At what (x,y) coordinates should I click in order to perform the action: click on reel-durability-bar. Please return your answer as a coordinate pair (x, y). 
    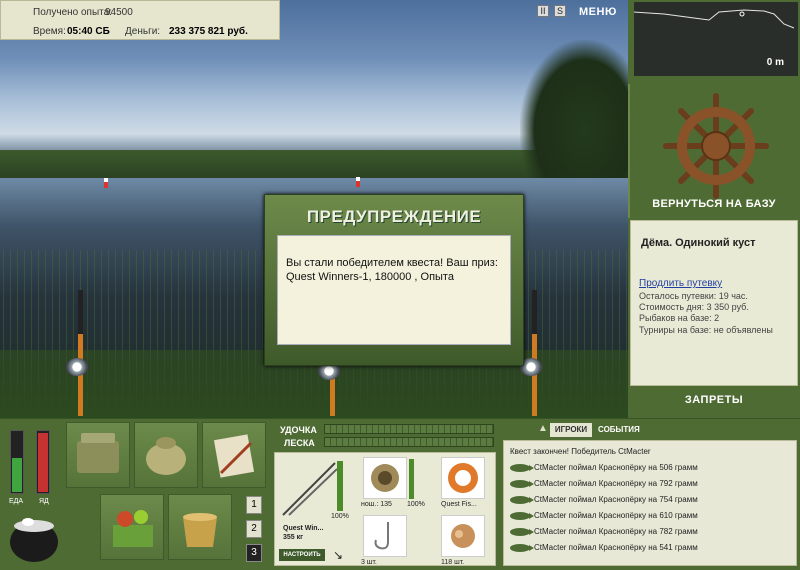
    Looking at the image, I should click on (411, 479).